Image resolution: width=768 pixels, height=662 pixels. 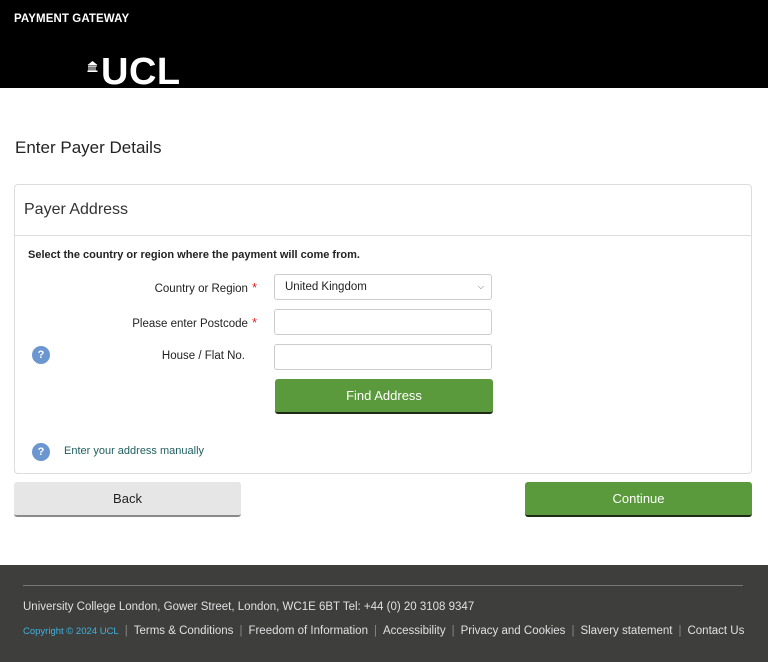 I want to click on continue-button: Continue, so click(x=638, y=499).